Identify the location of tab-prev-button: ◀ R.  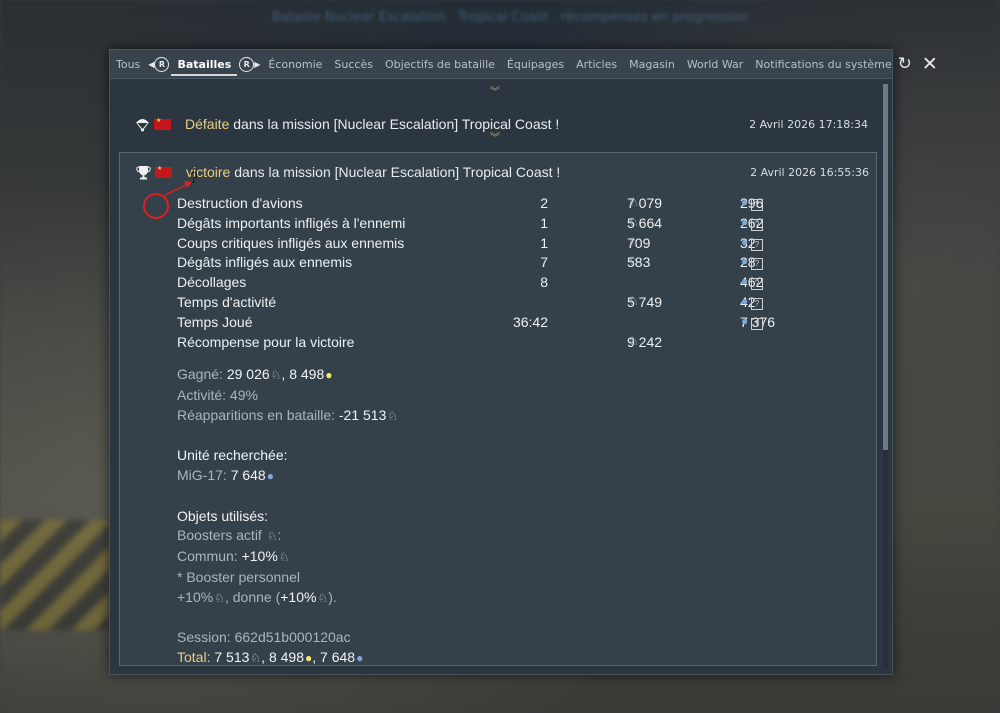
(159, 64).